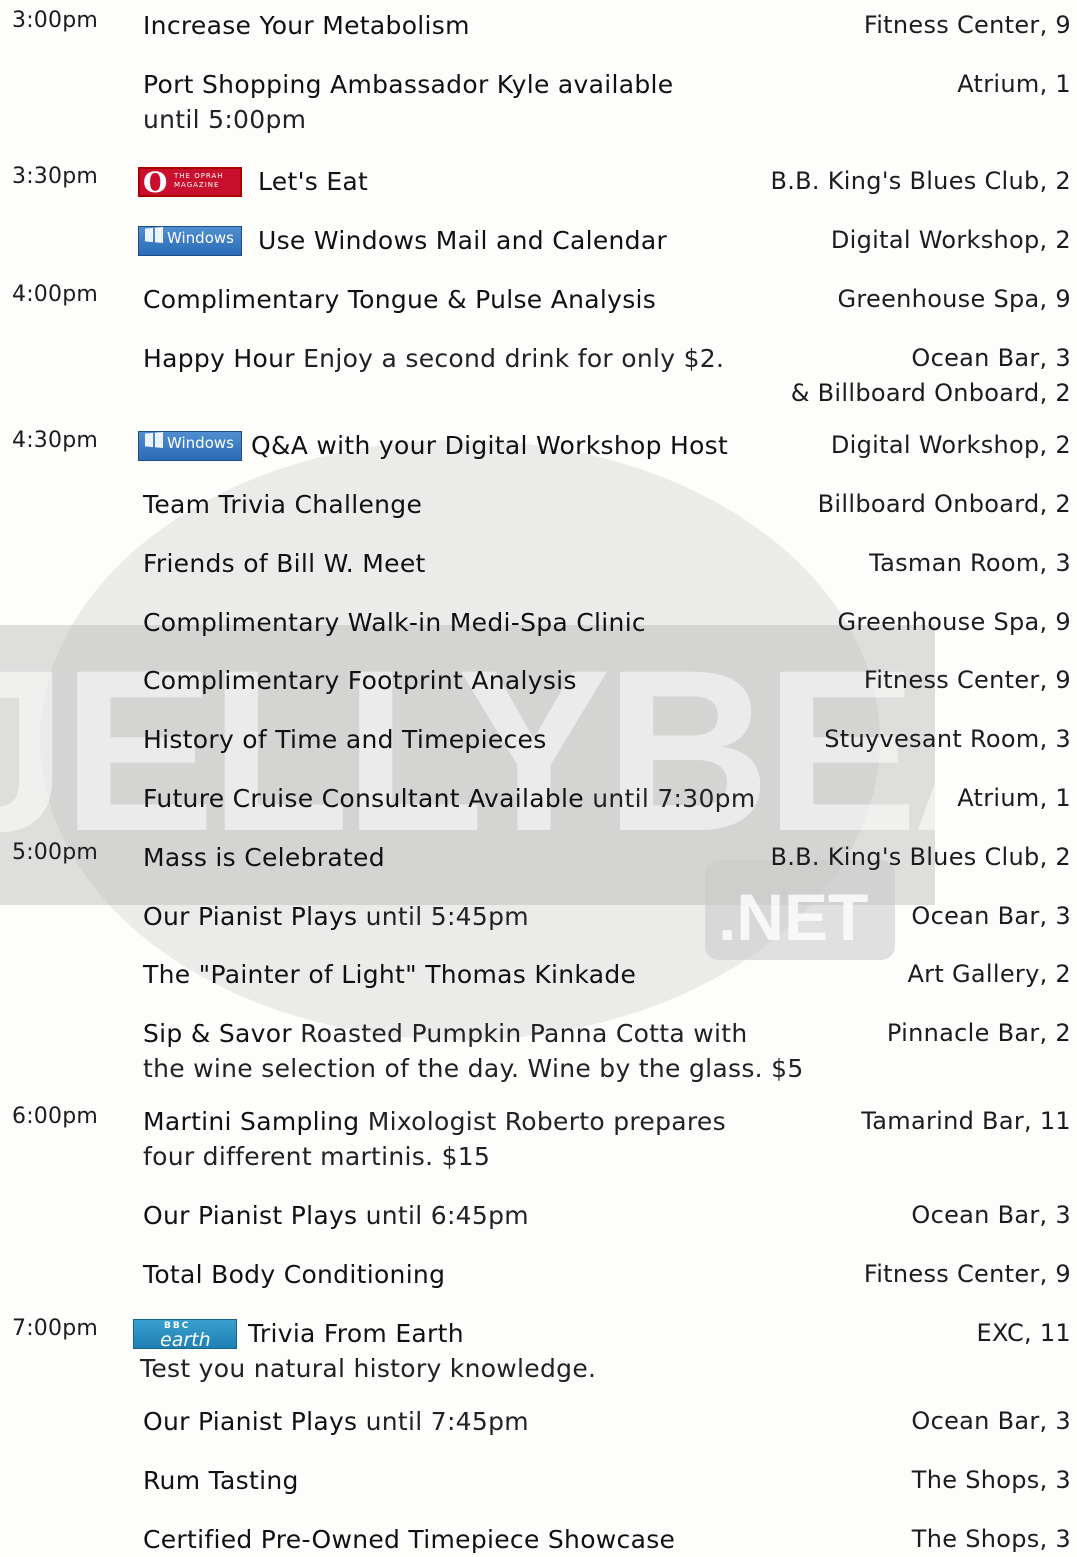  What do you see at coordinates (55, 1116) in the screenshot?
I see `time-label: 6:00pm` at bounding box center [55, 1116].